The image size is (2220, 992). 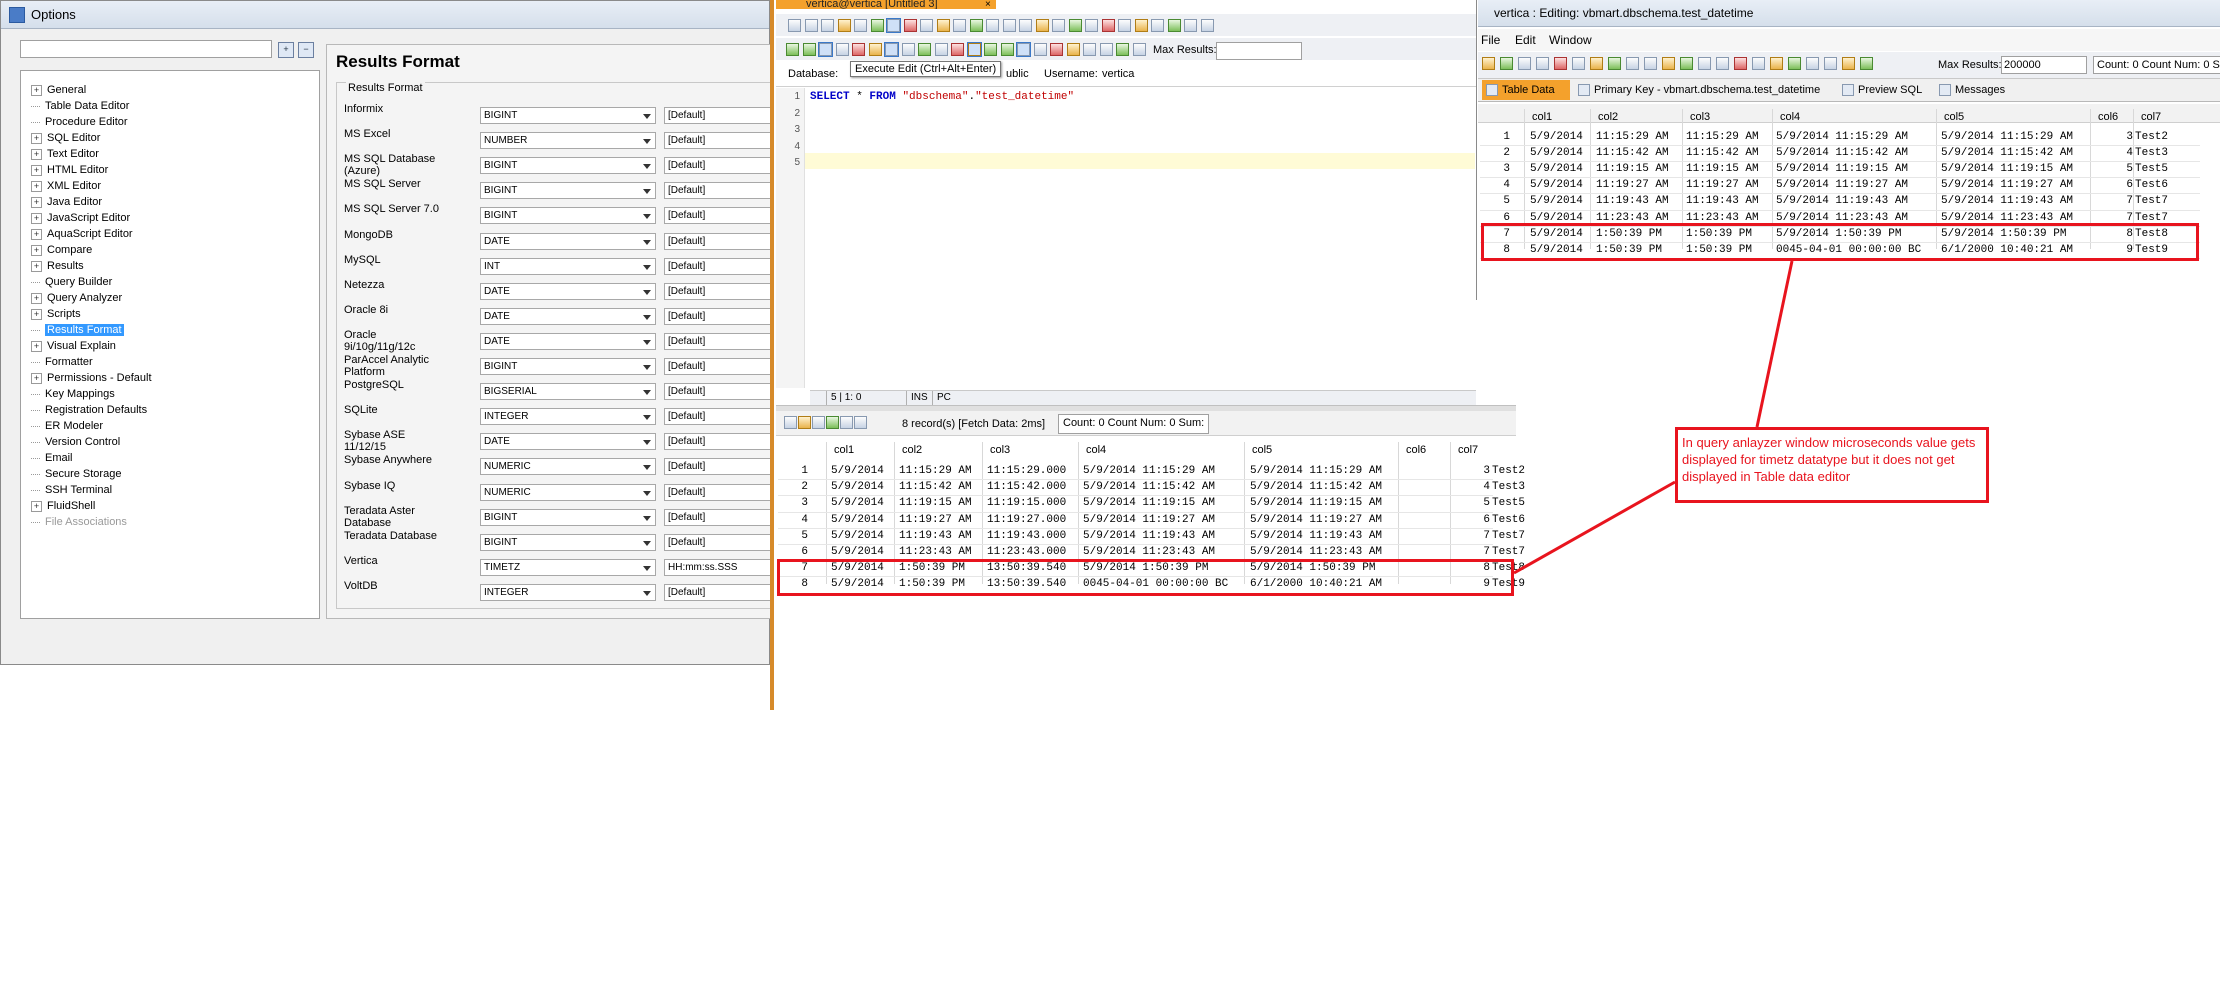 What do you see at coordinates (935, 552) in the screenshot?
I see `table-cell: 11:23:43 AM` at bounding box center [935, 552].